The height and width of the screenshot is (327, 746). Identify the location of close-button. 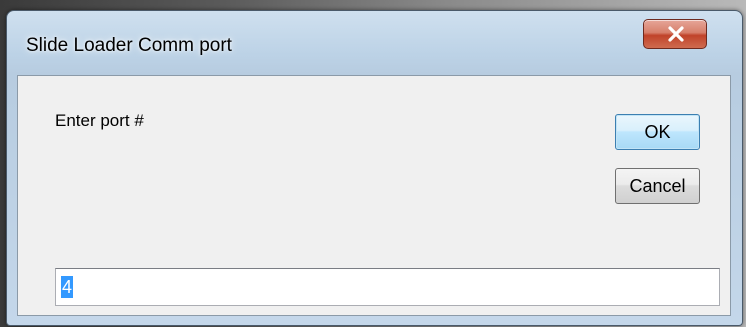
(675, 34).